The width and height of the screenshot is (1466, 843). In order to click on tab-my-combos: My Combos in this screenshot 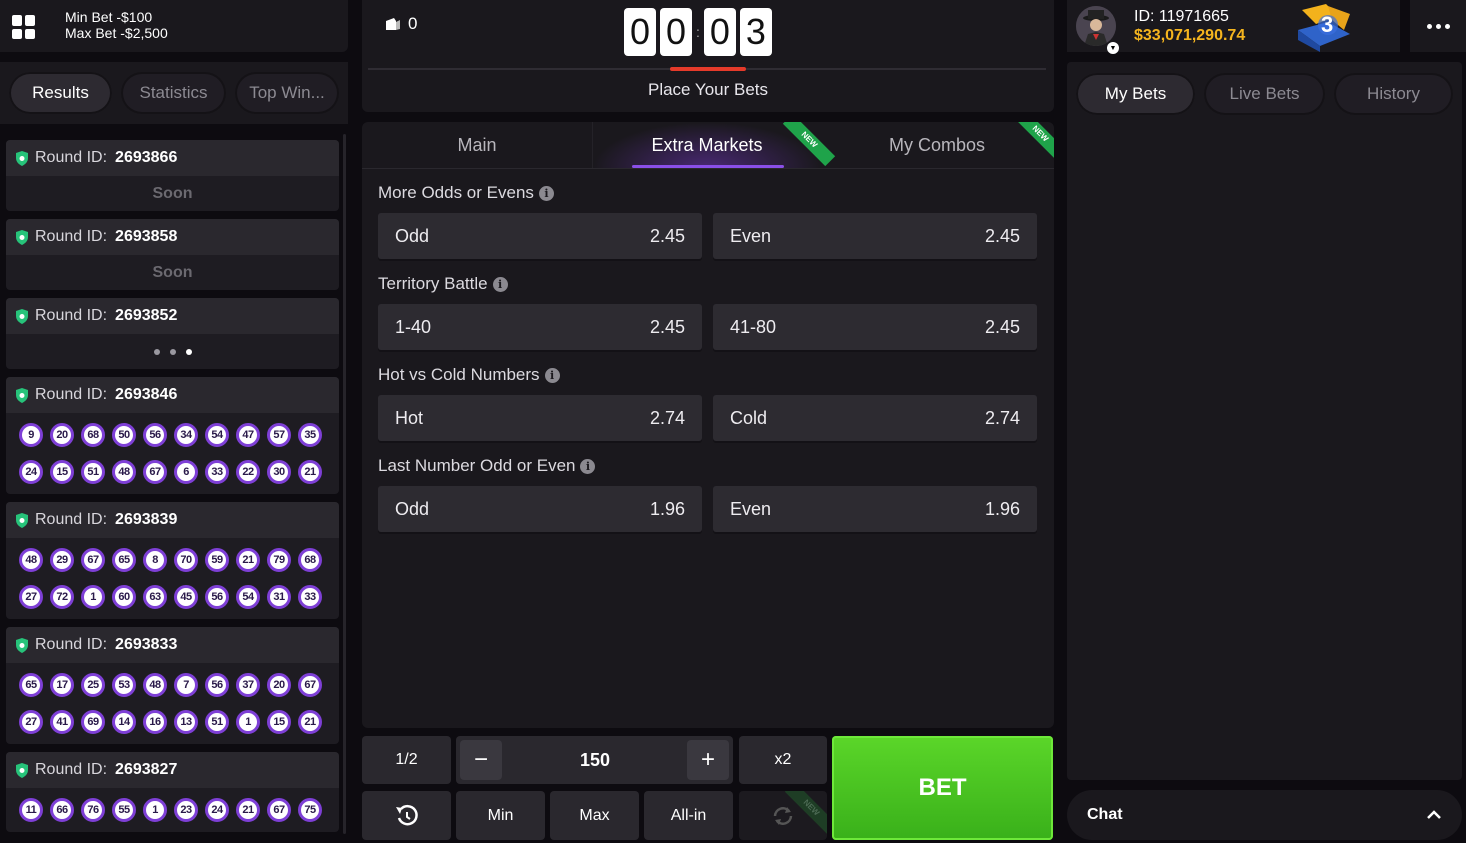, I will do `click(937, 145)`.